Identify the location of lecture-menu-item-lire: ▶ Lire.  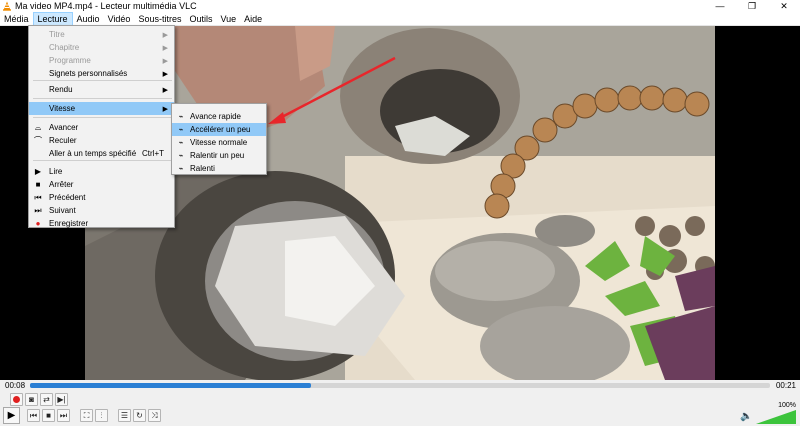
(101, 171).